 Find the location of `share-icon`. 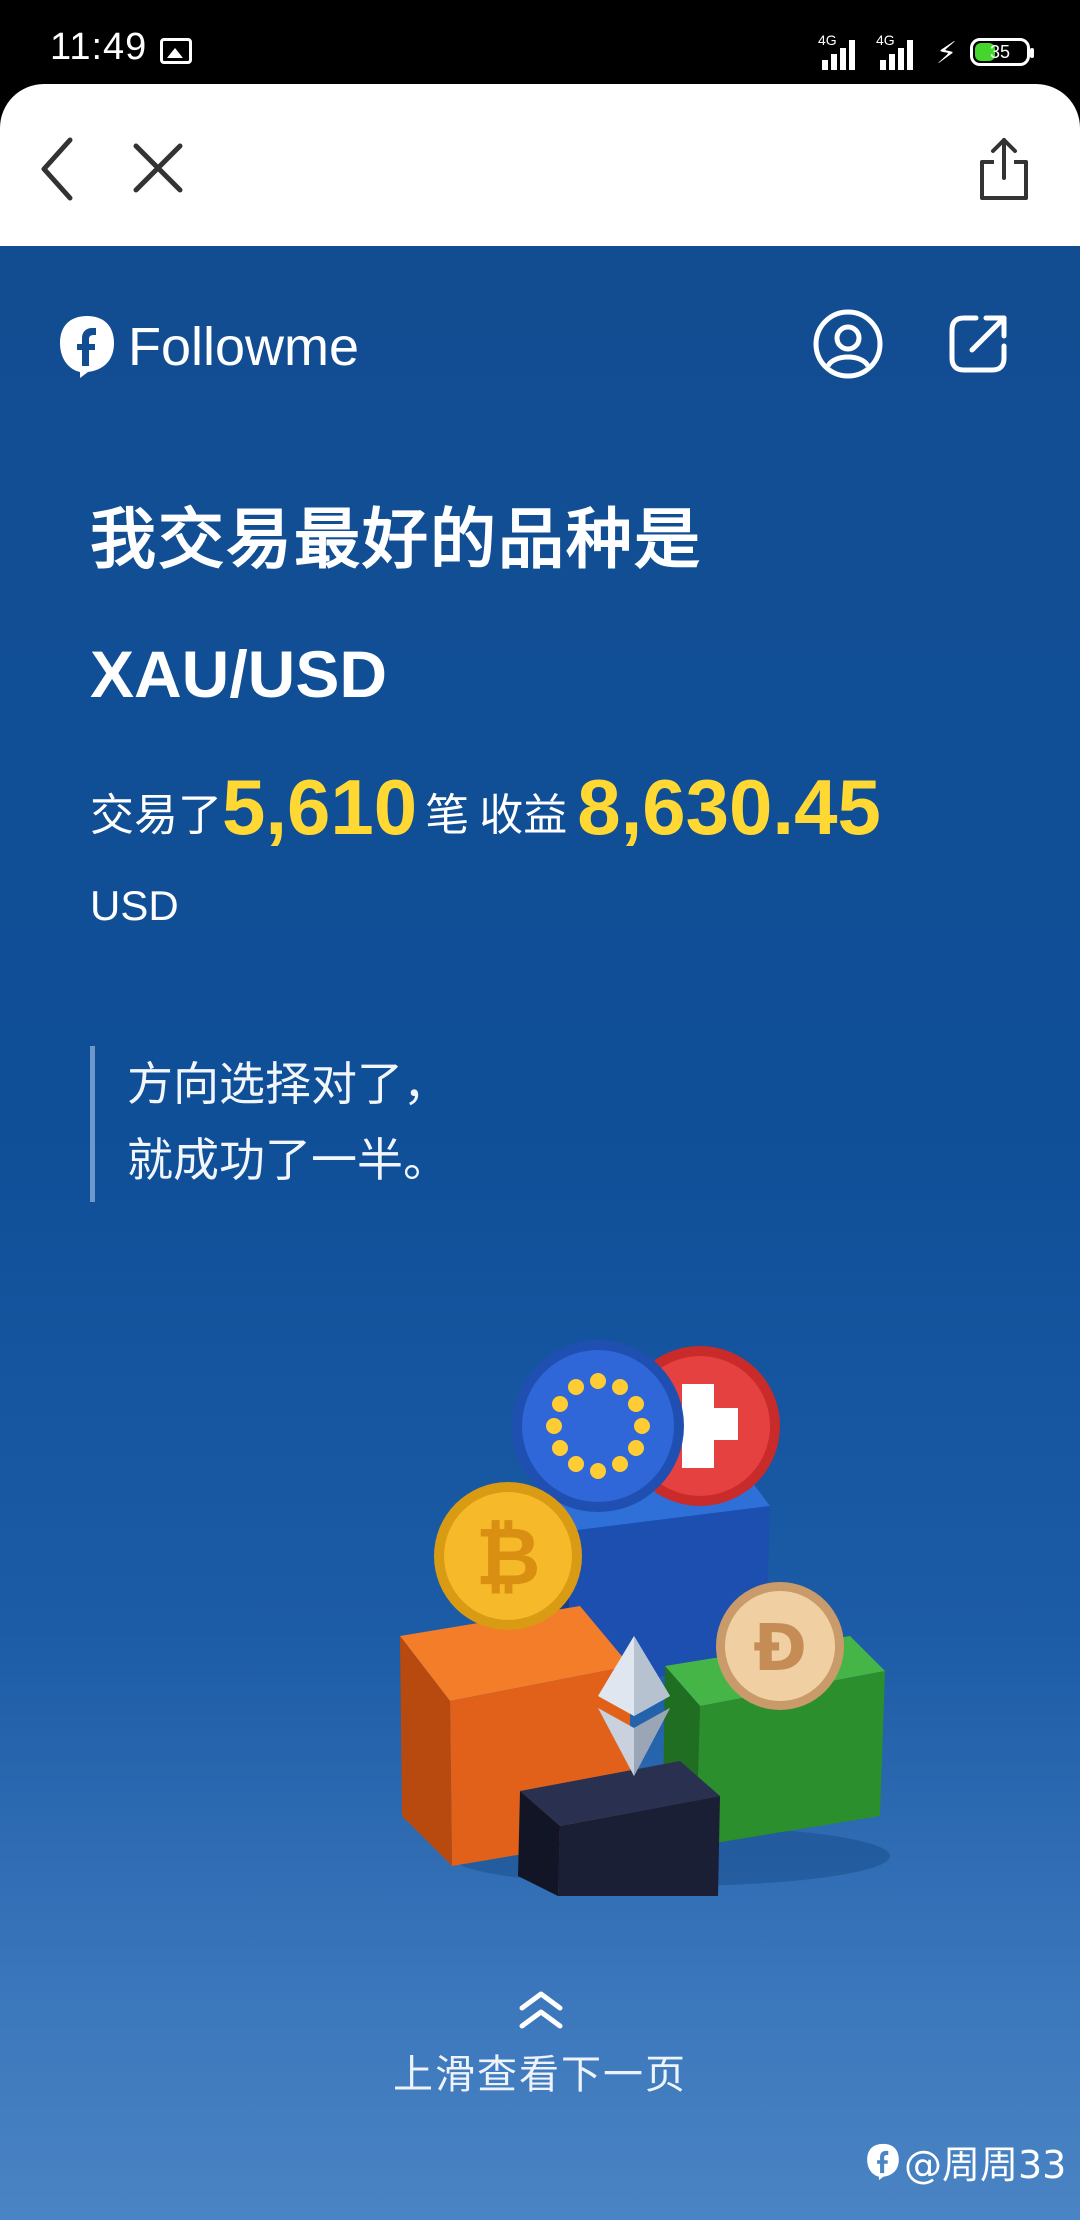

share-icon is located at coordinates (1004, 169).